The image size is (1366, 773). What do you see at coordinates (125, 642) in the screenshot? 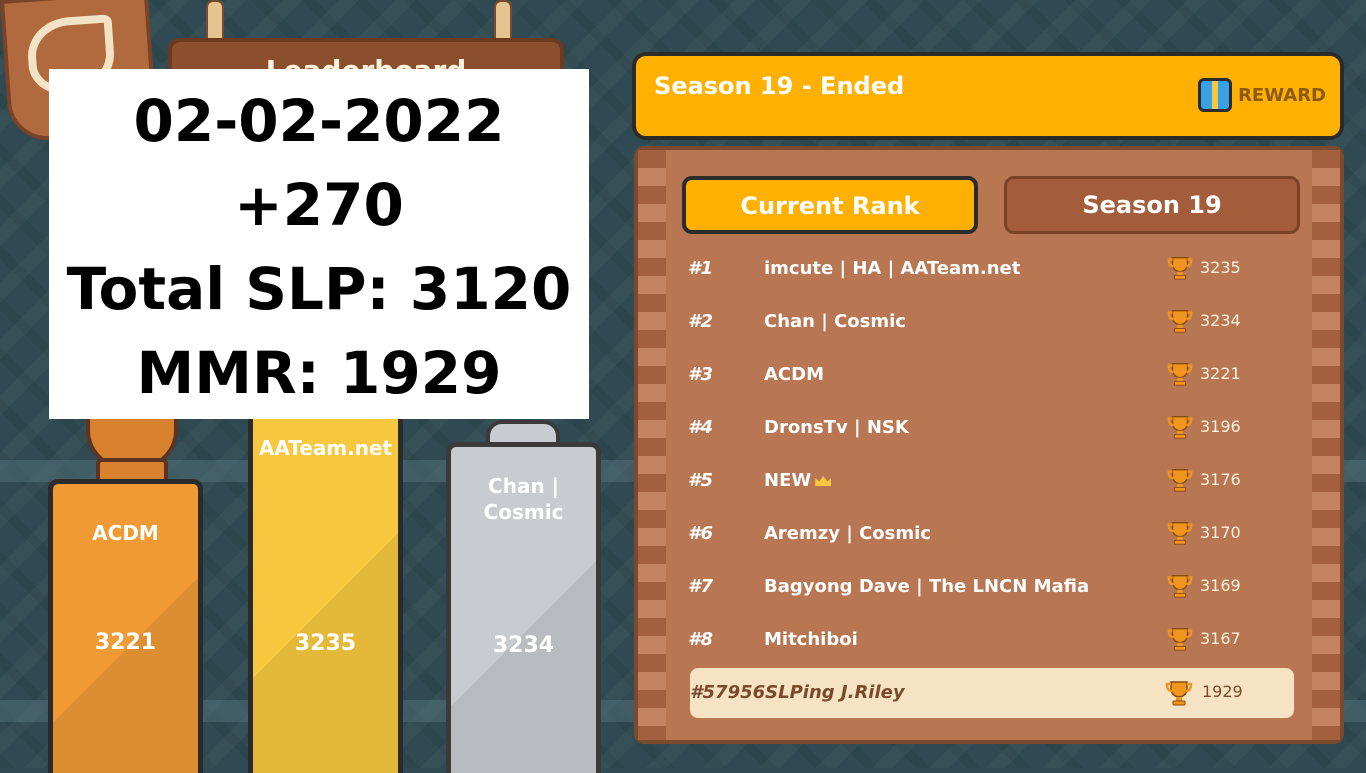
I see `podium-score: 3221` at bounding box center [125, 642].